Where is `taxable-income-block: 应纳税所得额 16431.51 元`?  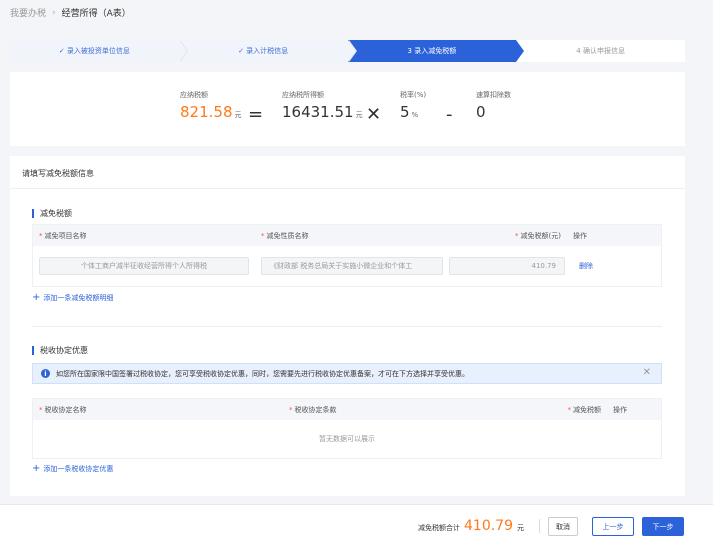 taxable-income-block: 应纳税所得额 16431.51 元 is located at coordinates (322, 105).